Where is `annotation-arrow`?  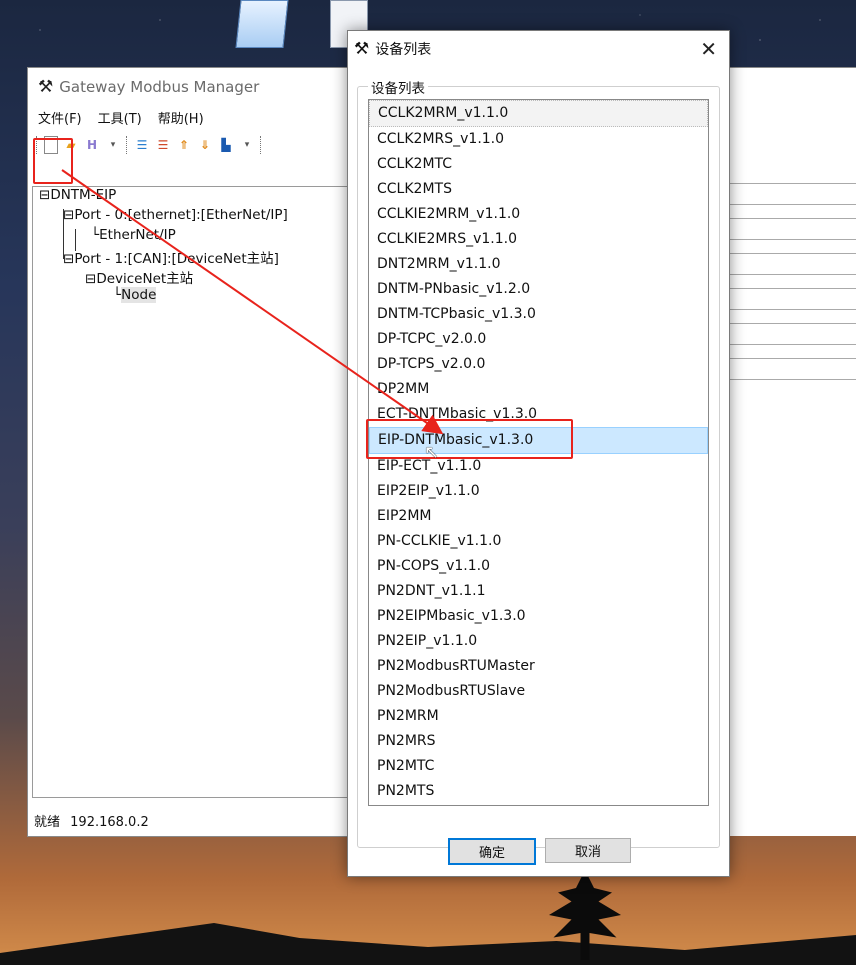
annotation-arrow is located at coordinates (252, 302).